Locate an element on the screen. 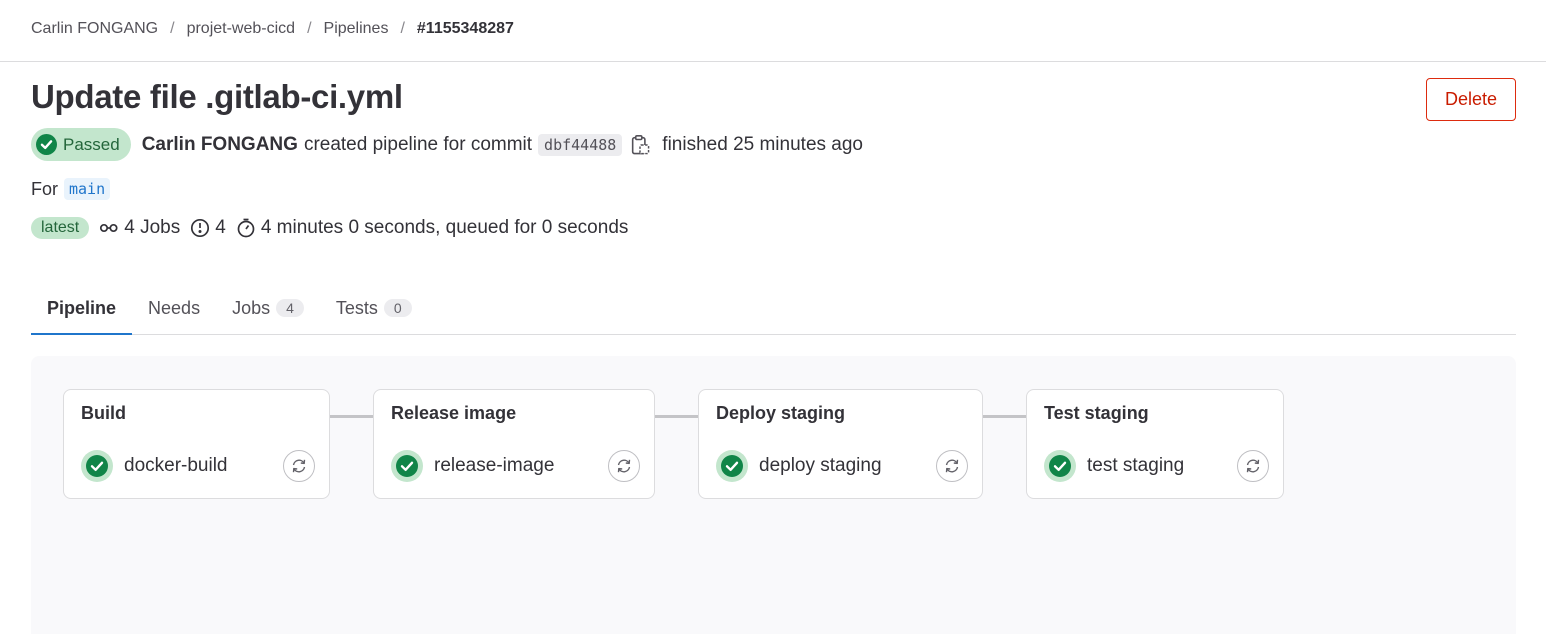 Image resolution: width=1546 pixels, height=634 pixels. pipeline-tabs: Pipeline Needs Jobs 4 Tests 0 is located at coordinates (773, 308).